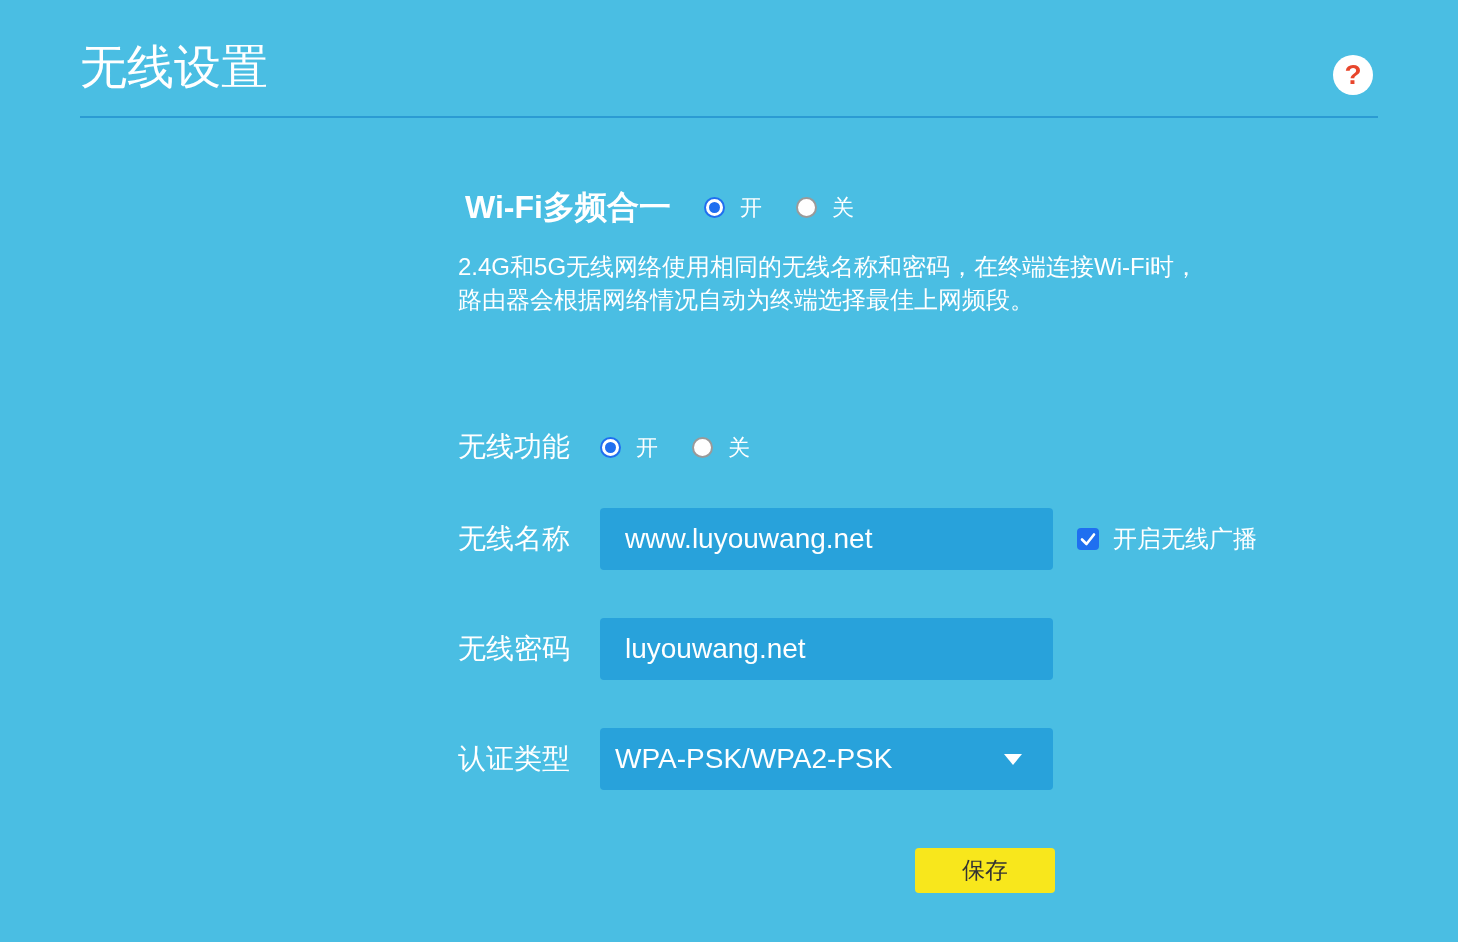  Describe the element at coordinates (514, 539) in the screenshot. I see `field-label: 无线名称` at that location.